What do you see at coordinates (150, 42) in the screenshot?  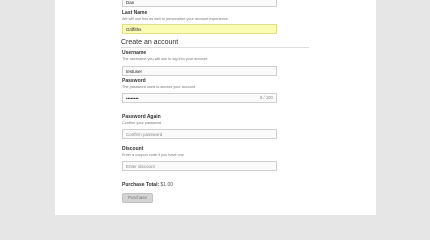 I see `section-title-create-account: Create an account` at bounding box center [150, 42].